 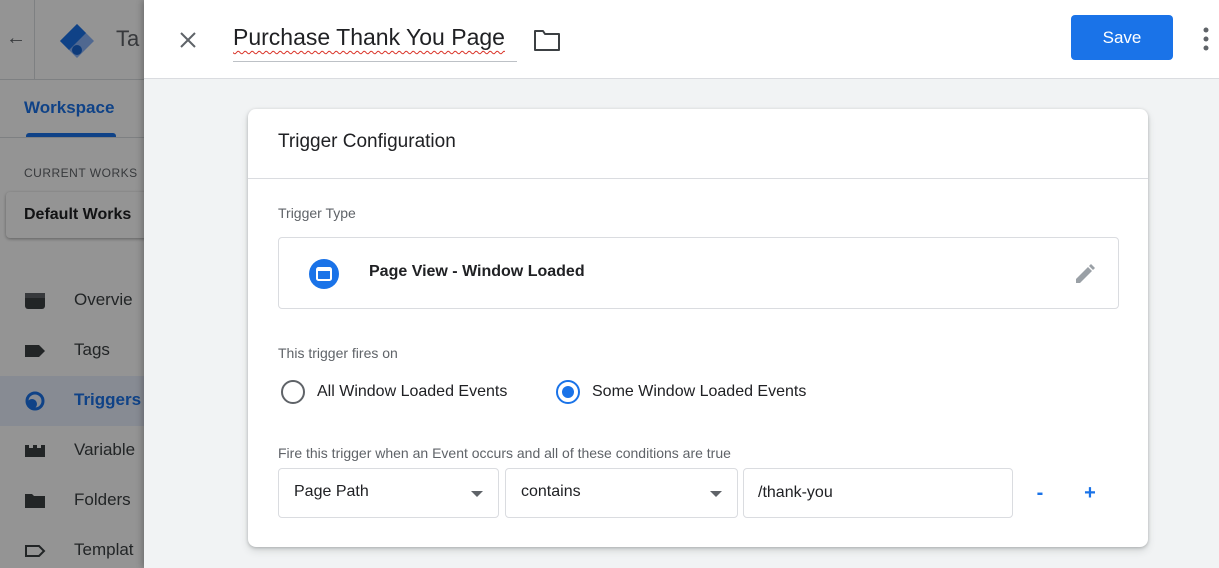 What do you see at coordinates (681, 39) in the screenshot?
I see `sheet-header: Purchase Thank You Page Save` at bounding box center [681, 39].